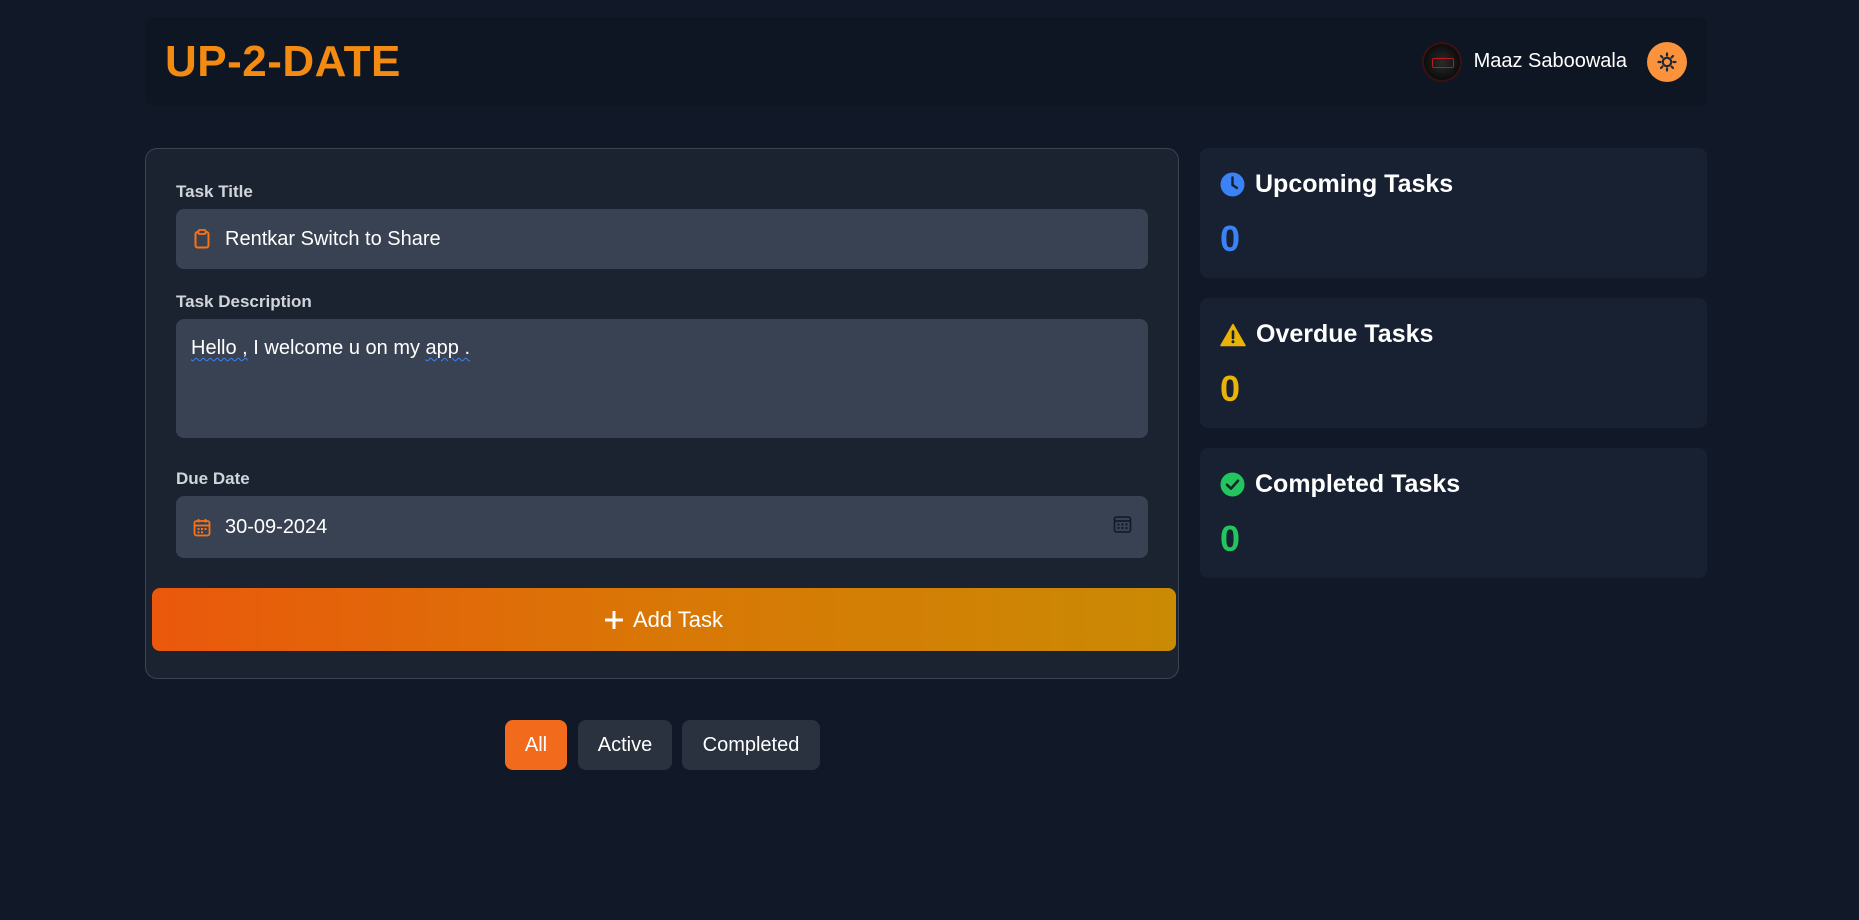 This screenshot has width=1859, height=920. I want to click on upcoming-tasks-title: Upcoming Tasks, so click(1354, 184).